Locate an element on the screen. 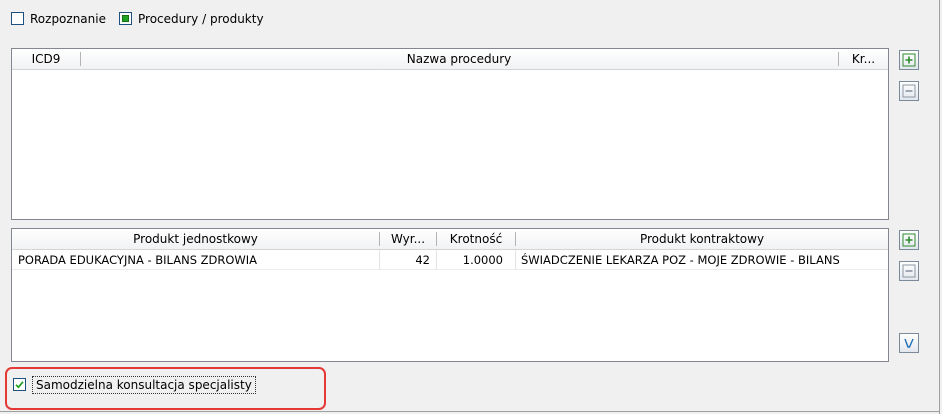  add-procedure-button is located at coordinates (909, 60).